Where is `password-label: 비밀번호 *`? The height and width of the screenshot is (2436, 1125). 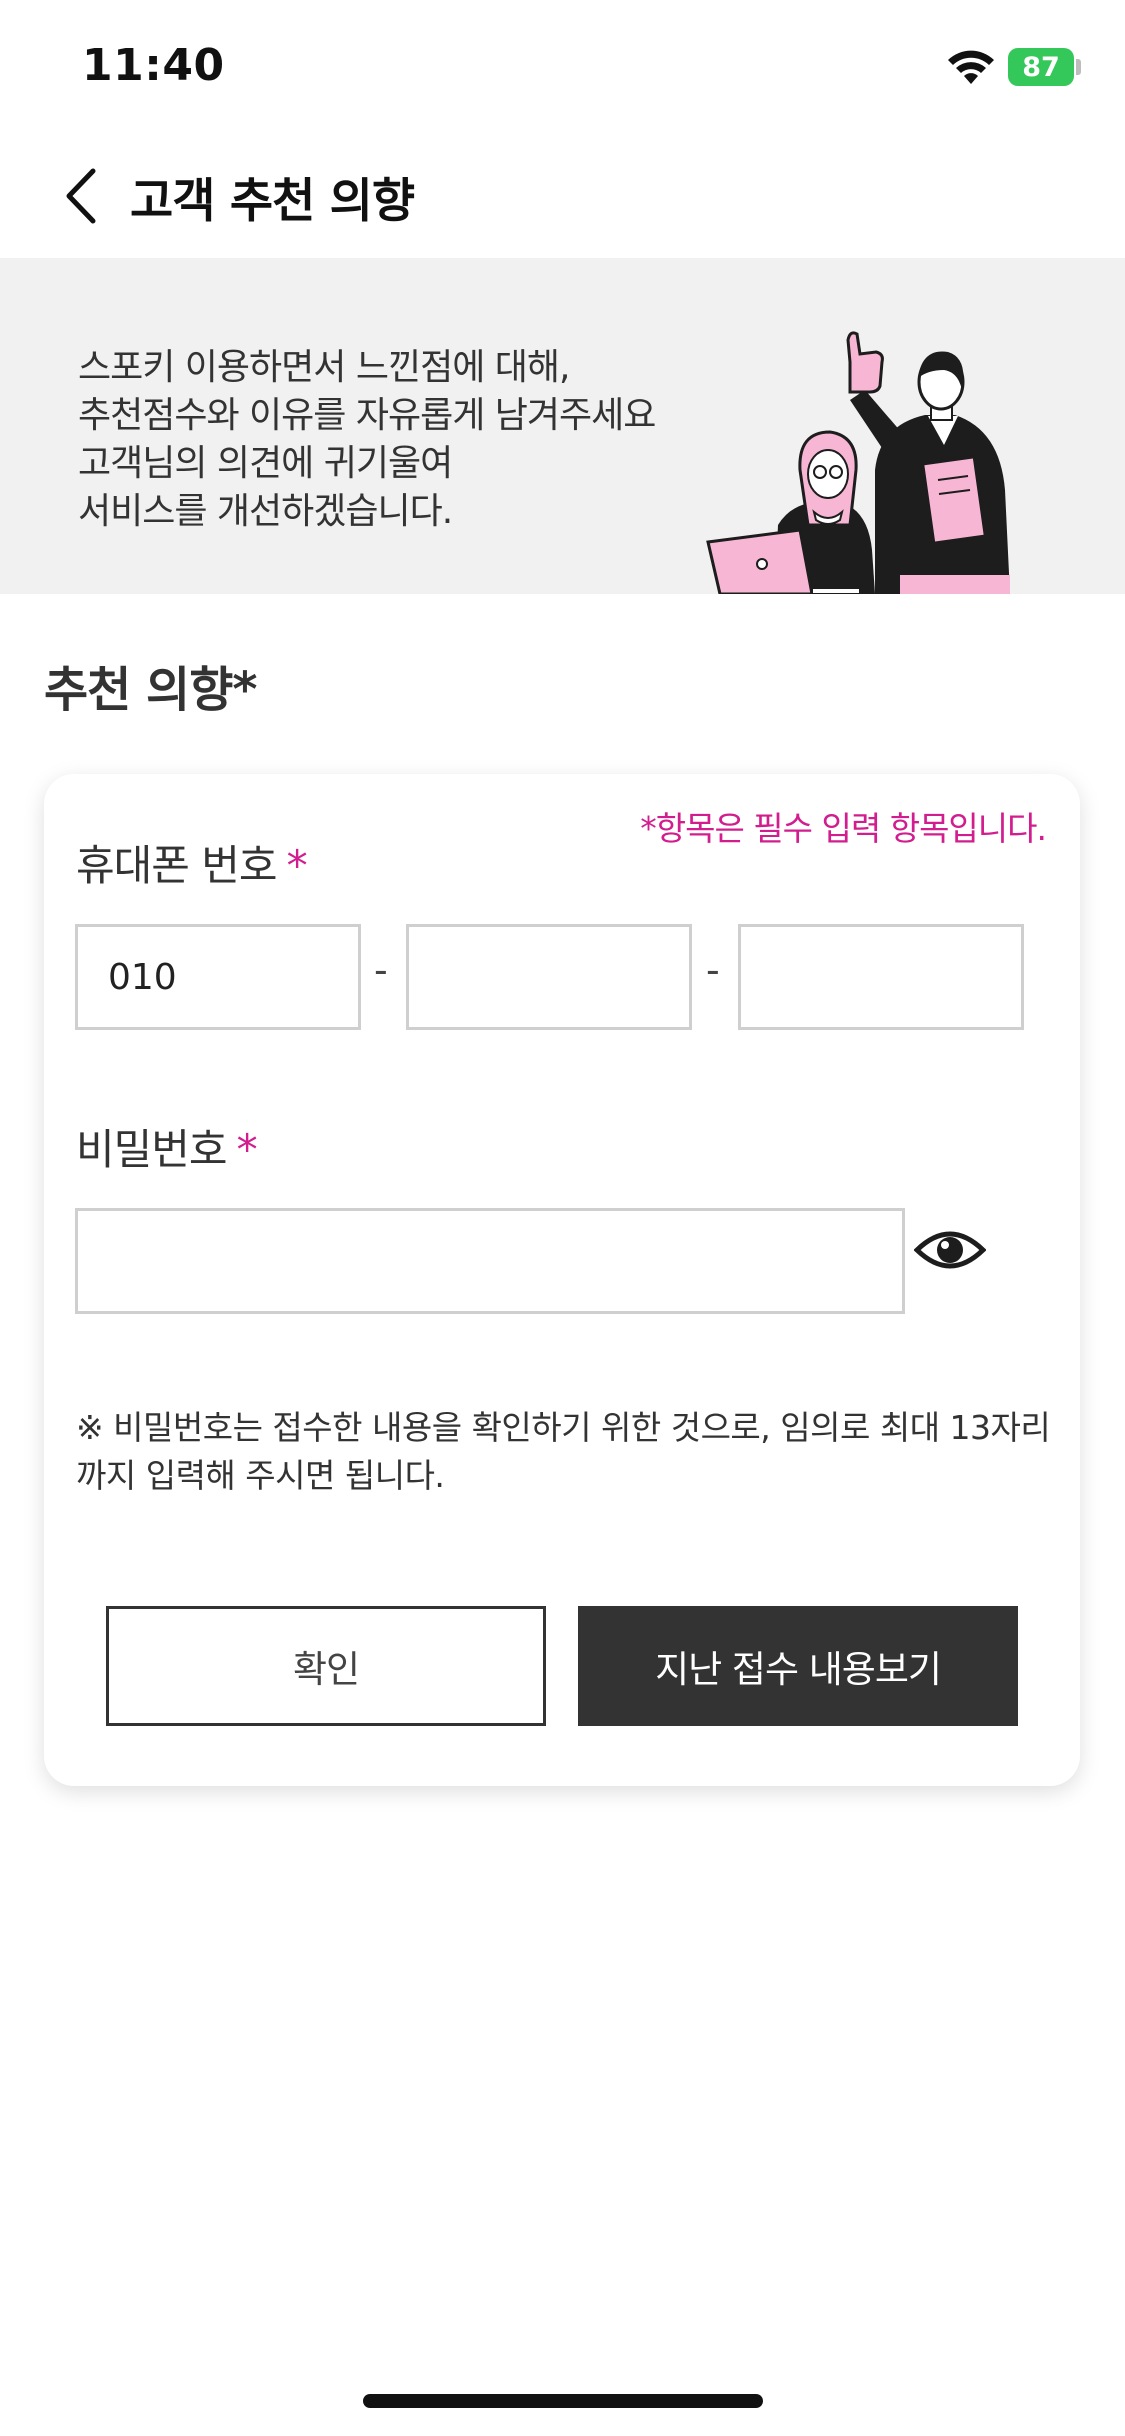 password-label: 비밀번호 * is located at coordinates (167, 1146).